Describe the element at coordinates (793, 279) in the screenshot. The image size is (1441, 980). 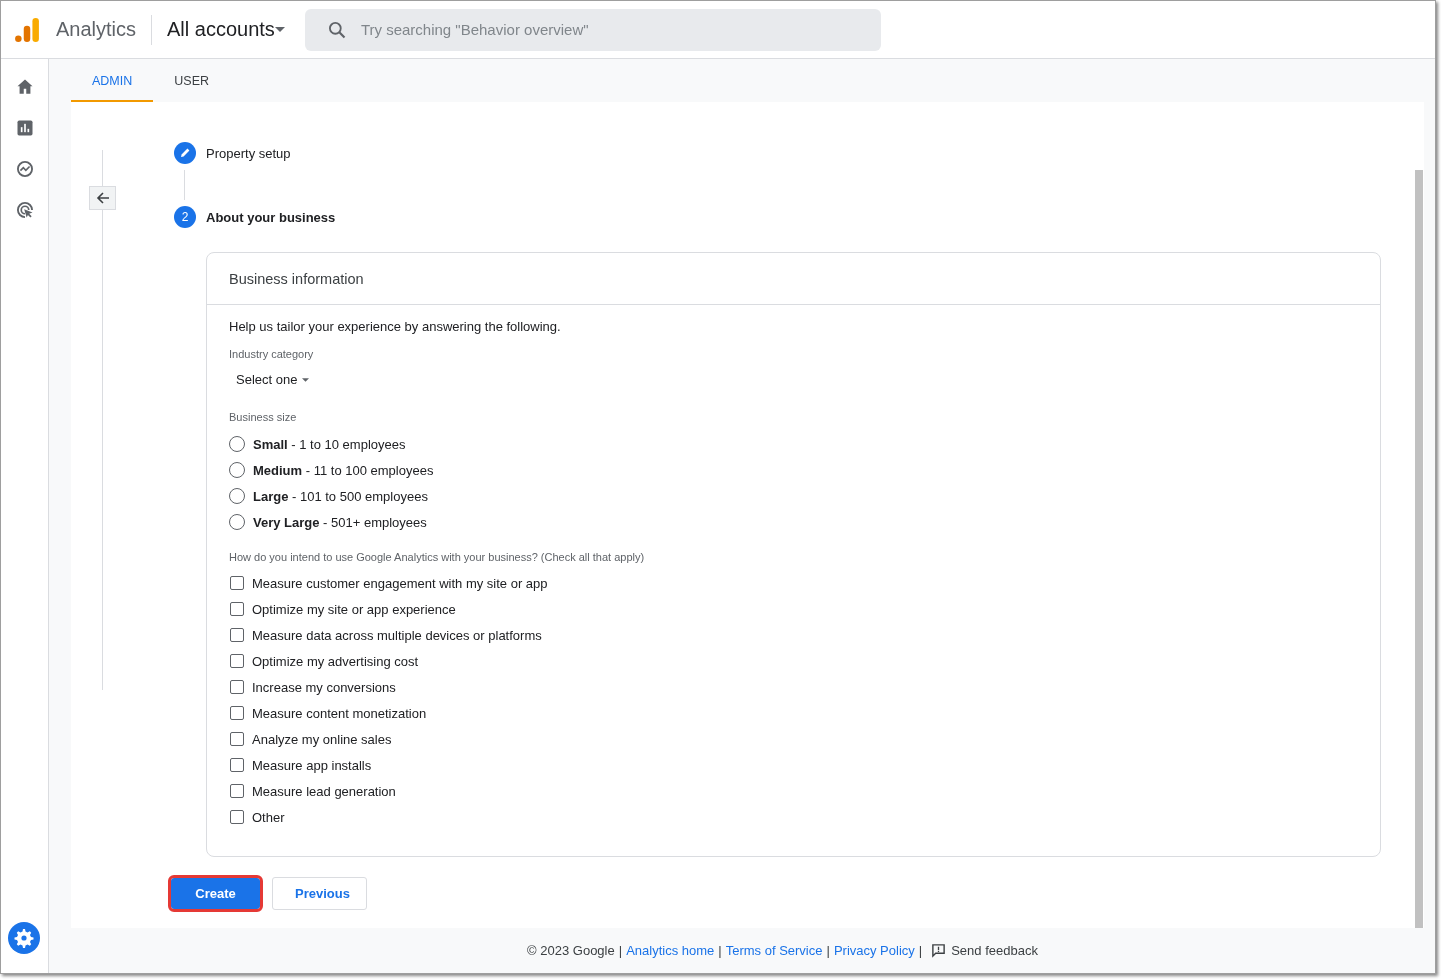
I see `card-title: Business information` at that location.